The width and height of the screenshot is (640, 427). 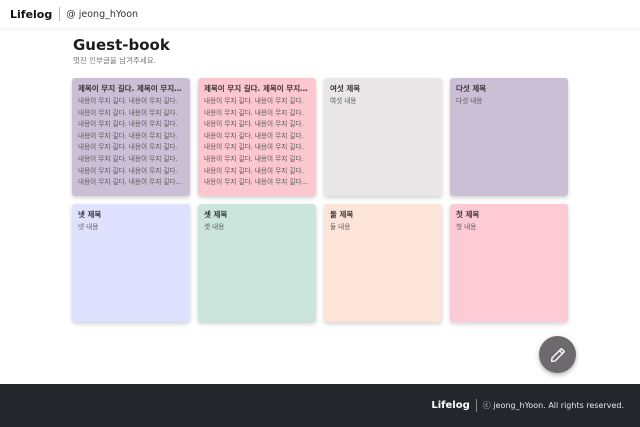 What do you see at coordinates (131, 263) in the screenshot?
I see `guestbook-card: 넷 제목 넷 내용` at bounding box center [131, 263].